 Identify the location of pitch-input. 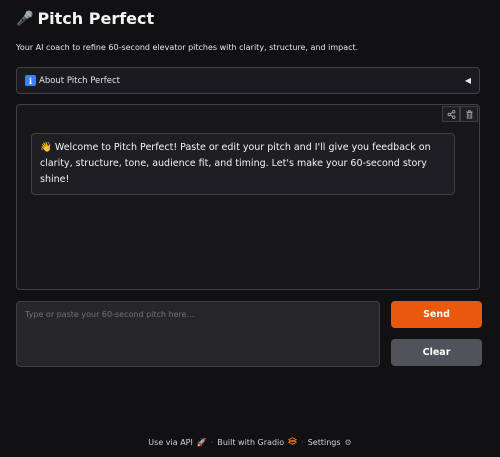
(198, 334).